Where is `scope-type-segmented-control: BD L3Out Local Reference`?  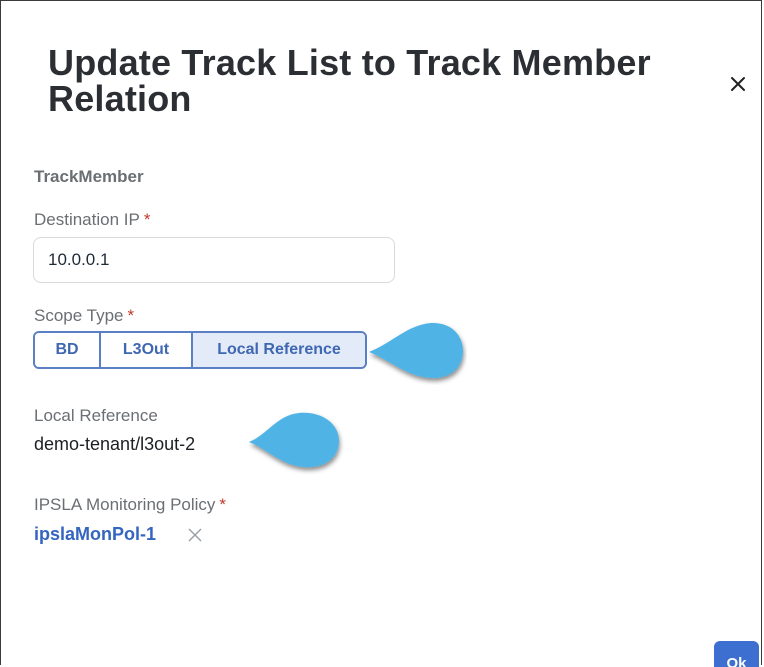
scope-type-segmented-control: BD L3Out Local Reference is located at coordinates (200, 350).